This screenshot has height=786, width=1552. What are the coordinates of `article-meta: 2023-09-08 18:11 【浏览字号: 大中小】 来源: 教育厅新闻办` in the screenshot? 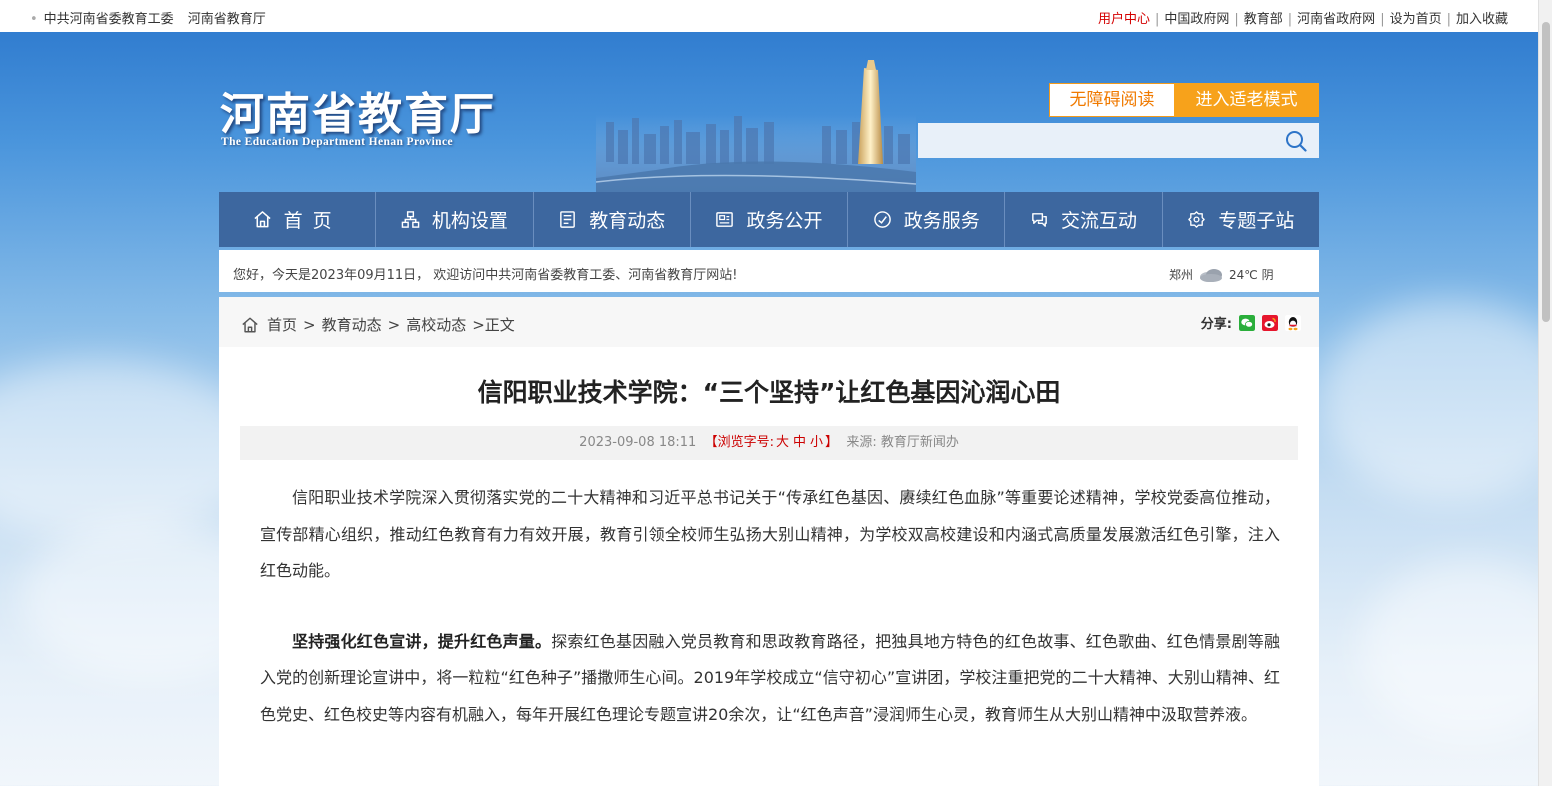 It's located at (769, 443).